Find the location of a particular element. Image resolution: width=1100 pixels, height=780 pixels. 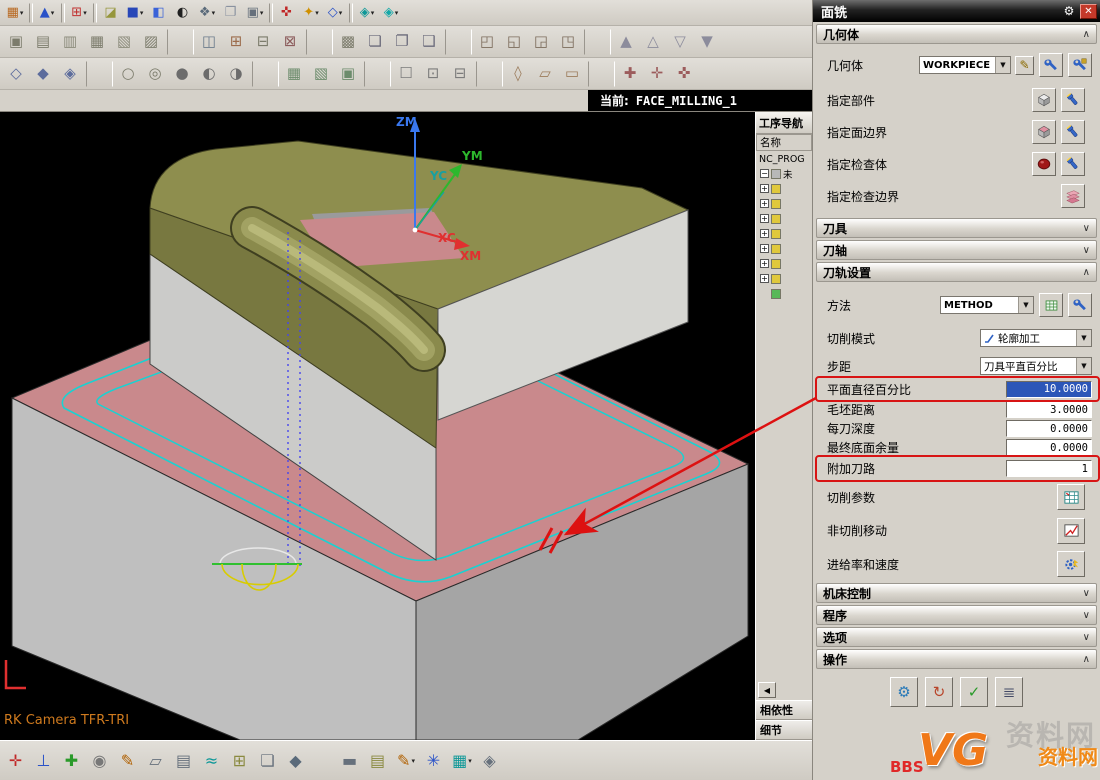

toolbar-icon: ▭ is located at coordinates (572, 74).